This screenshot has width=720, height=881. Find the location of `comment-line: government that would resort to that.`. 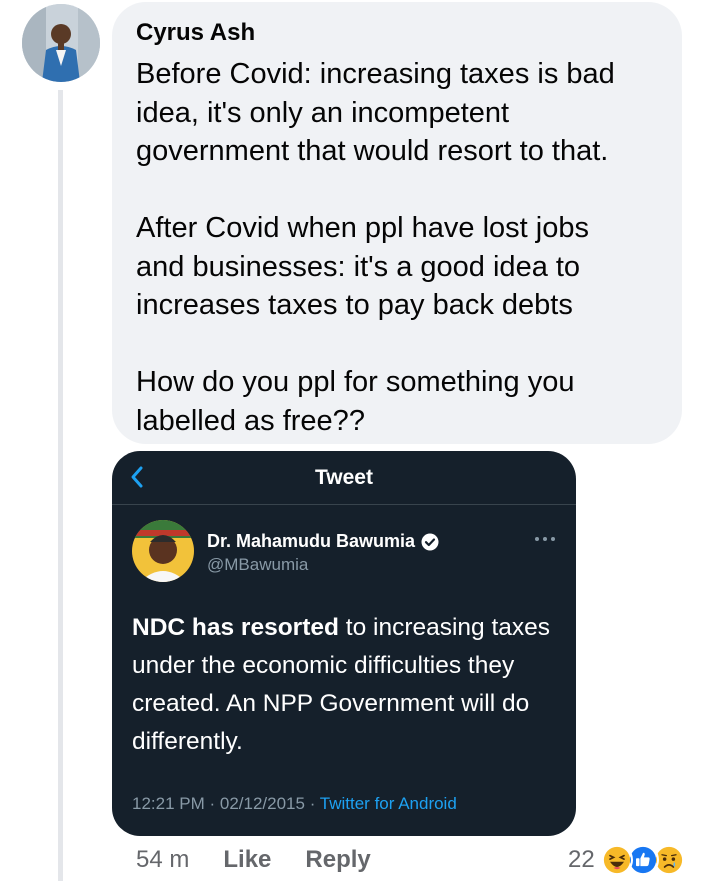

comment-line: government that would resort to that. is located at coordinates (372, 151).